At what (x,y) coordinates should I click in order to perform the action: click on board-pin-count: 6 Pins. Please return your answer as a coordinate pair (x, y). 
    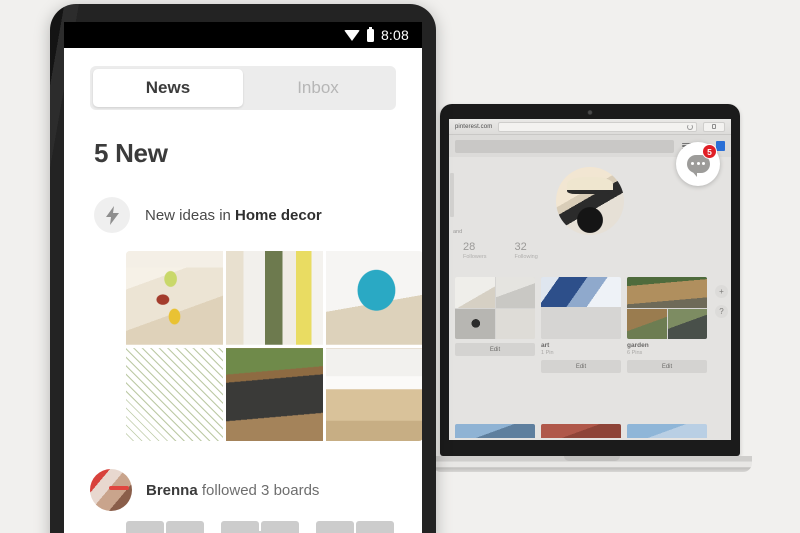
    Looking at the image, I should click on (635, 353).